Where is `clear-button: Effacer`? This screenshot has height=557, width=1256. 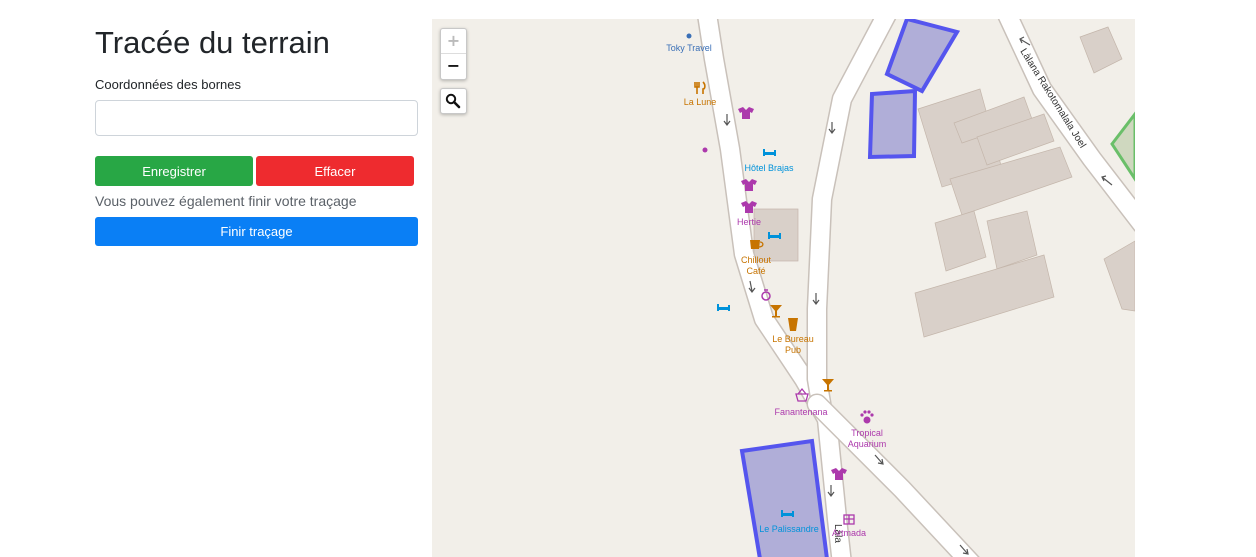
clear-button: Effacer is located at coordinates (335, 171).